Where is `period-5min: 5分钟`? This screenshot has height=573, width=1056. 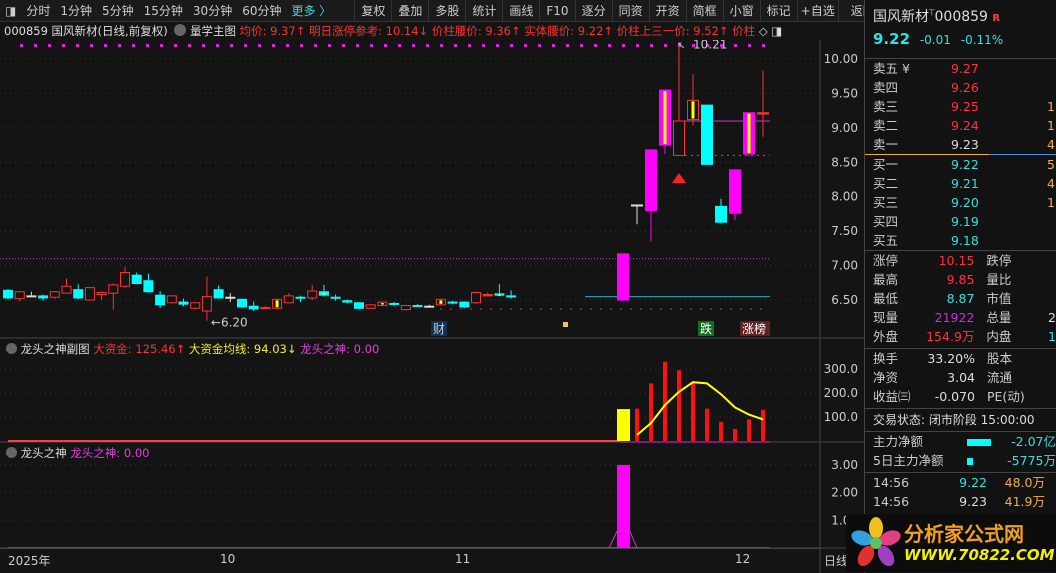 period-5min: 5分钟 is located at coordinates (118, 10).